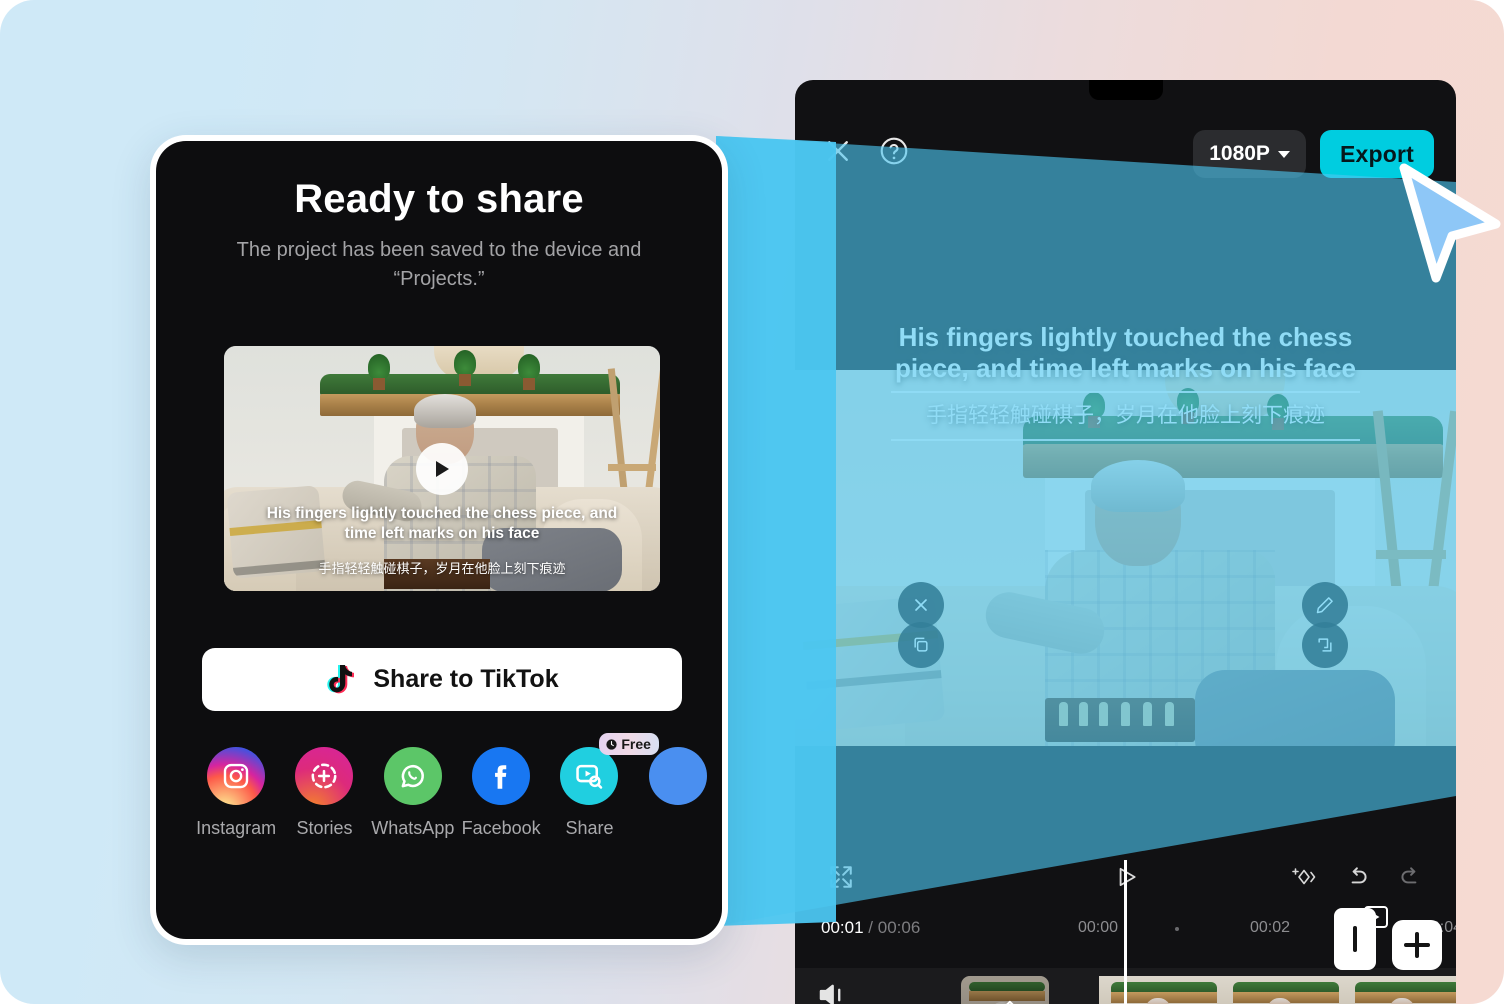 The image size is (1504, 1004). What do you see at coordinates (324, 776) in the screenshot?
I see `stories-icon` at bounding box center [324, 776].